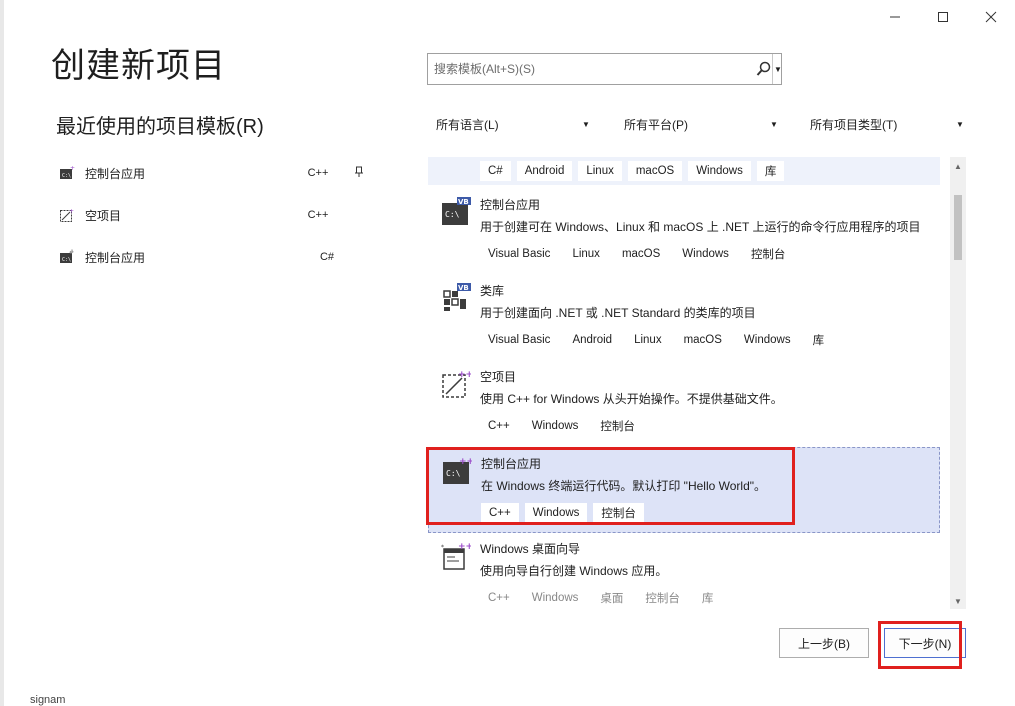  What do you see at coordinates (958, 383) in the screenshot?
I see `template-list-scrollbar: ▲ ▼` at bounding box center [958, 383].